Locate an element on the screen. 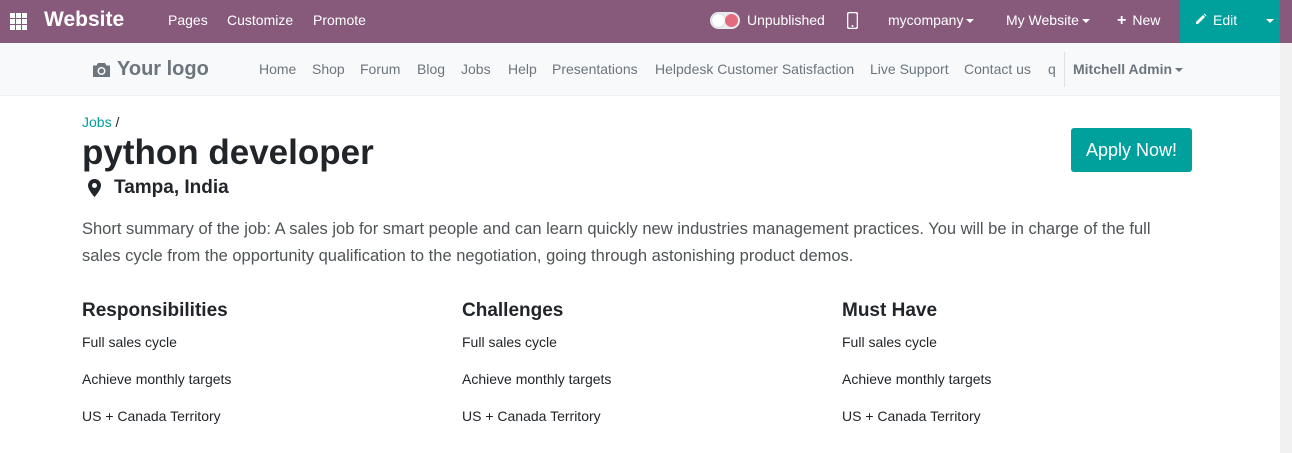 The image size is (1292, 453). site-logo: Your logo is located at coordinates (150, 69).